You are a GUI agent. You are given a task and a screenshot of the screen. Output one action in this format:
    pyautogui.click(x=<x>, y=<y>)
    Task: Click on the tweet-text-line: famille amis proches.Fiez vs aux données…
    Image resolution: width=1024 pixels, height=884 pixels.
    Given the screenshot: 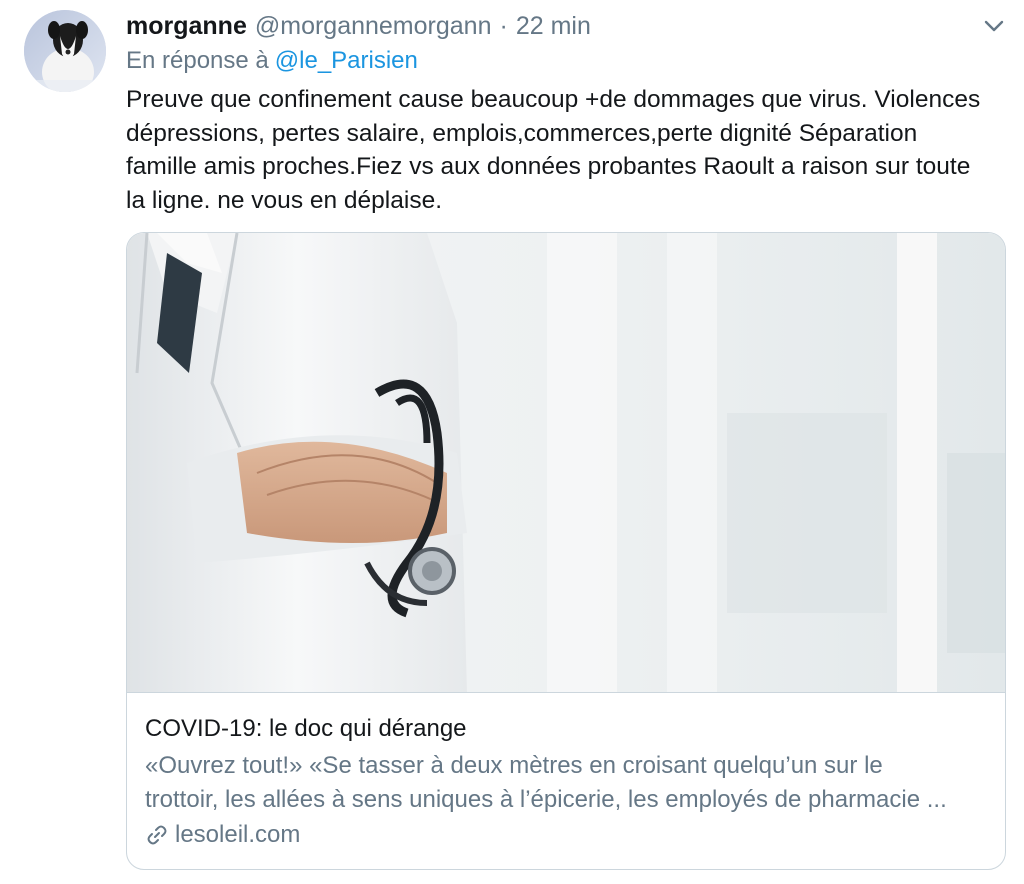 What is the action you would take?
    pyautogui.click(x=548, y=166)
    